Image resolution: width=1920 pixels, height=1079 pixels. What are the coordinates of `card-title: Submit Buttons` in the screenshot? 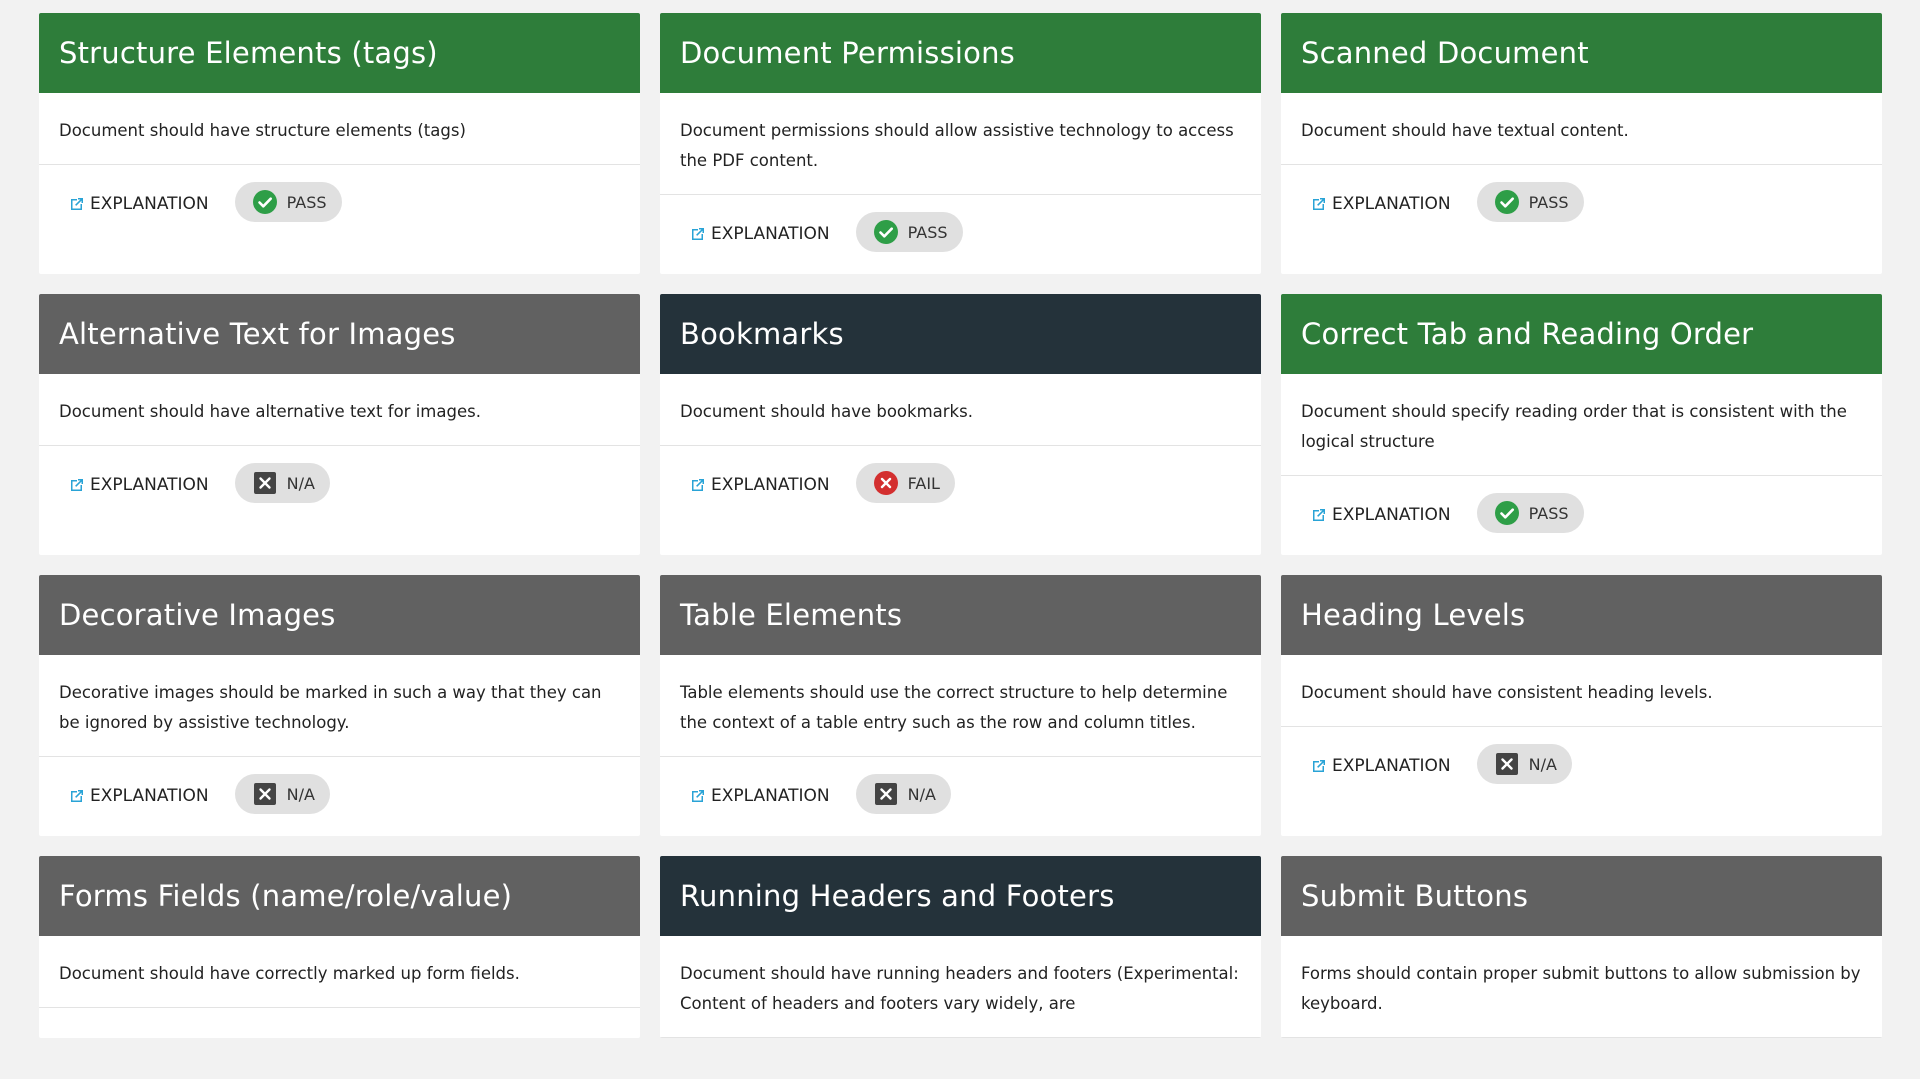 It's located at (1581, 896).